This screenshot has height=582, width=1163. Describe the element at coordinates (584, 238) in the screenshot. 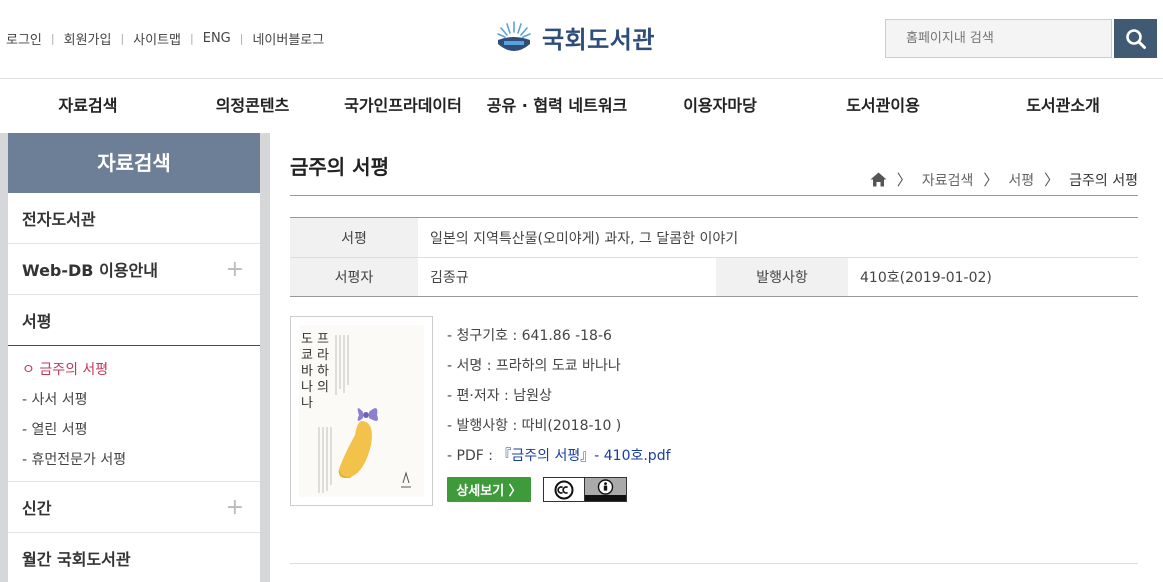

I see `review-title: 일본의 지역특산물(오미야게) 과자, 그 달콤한 이야기` at that location.